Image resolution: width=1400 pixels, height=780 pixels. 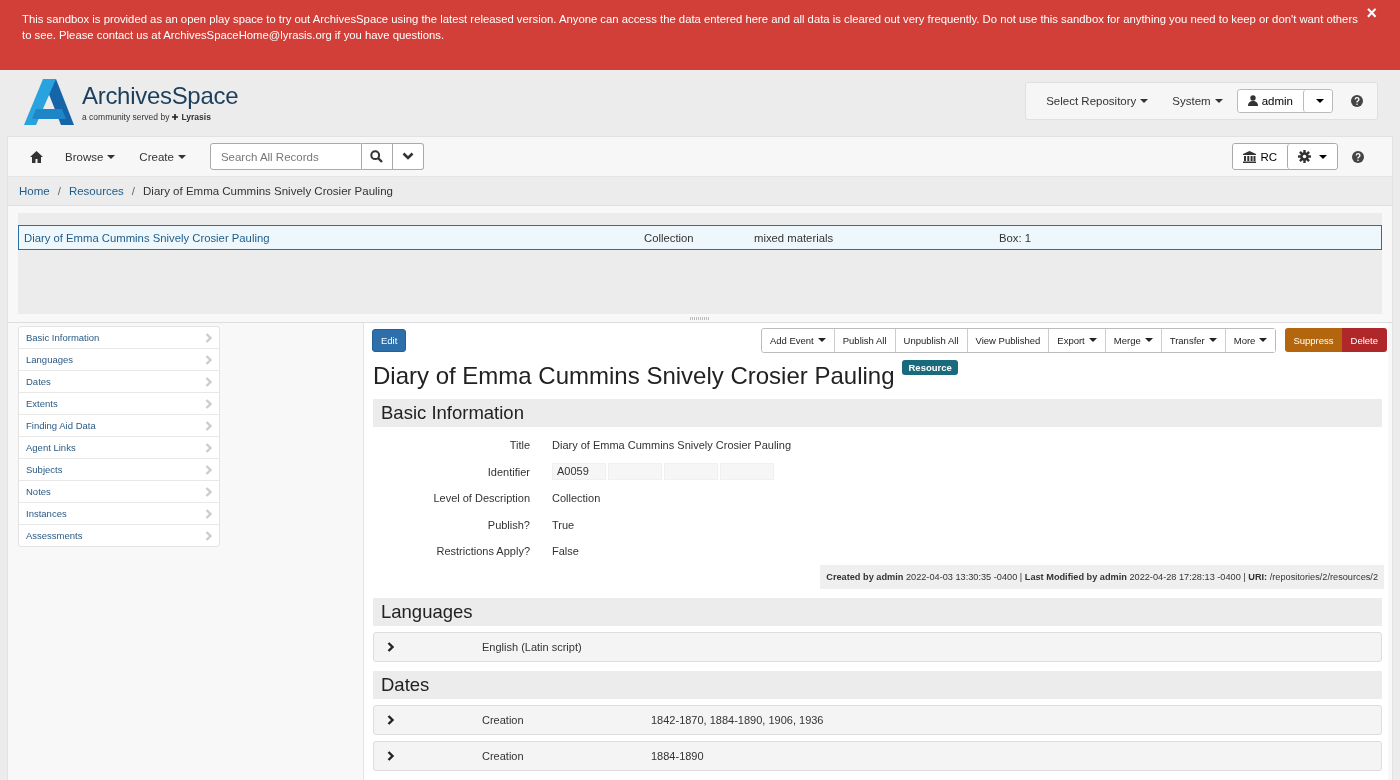 I want to click on record-type-badge: Resource, so click(x=930, y=367).